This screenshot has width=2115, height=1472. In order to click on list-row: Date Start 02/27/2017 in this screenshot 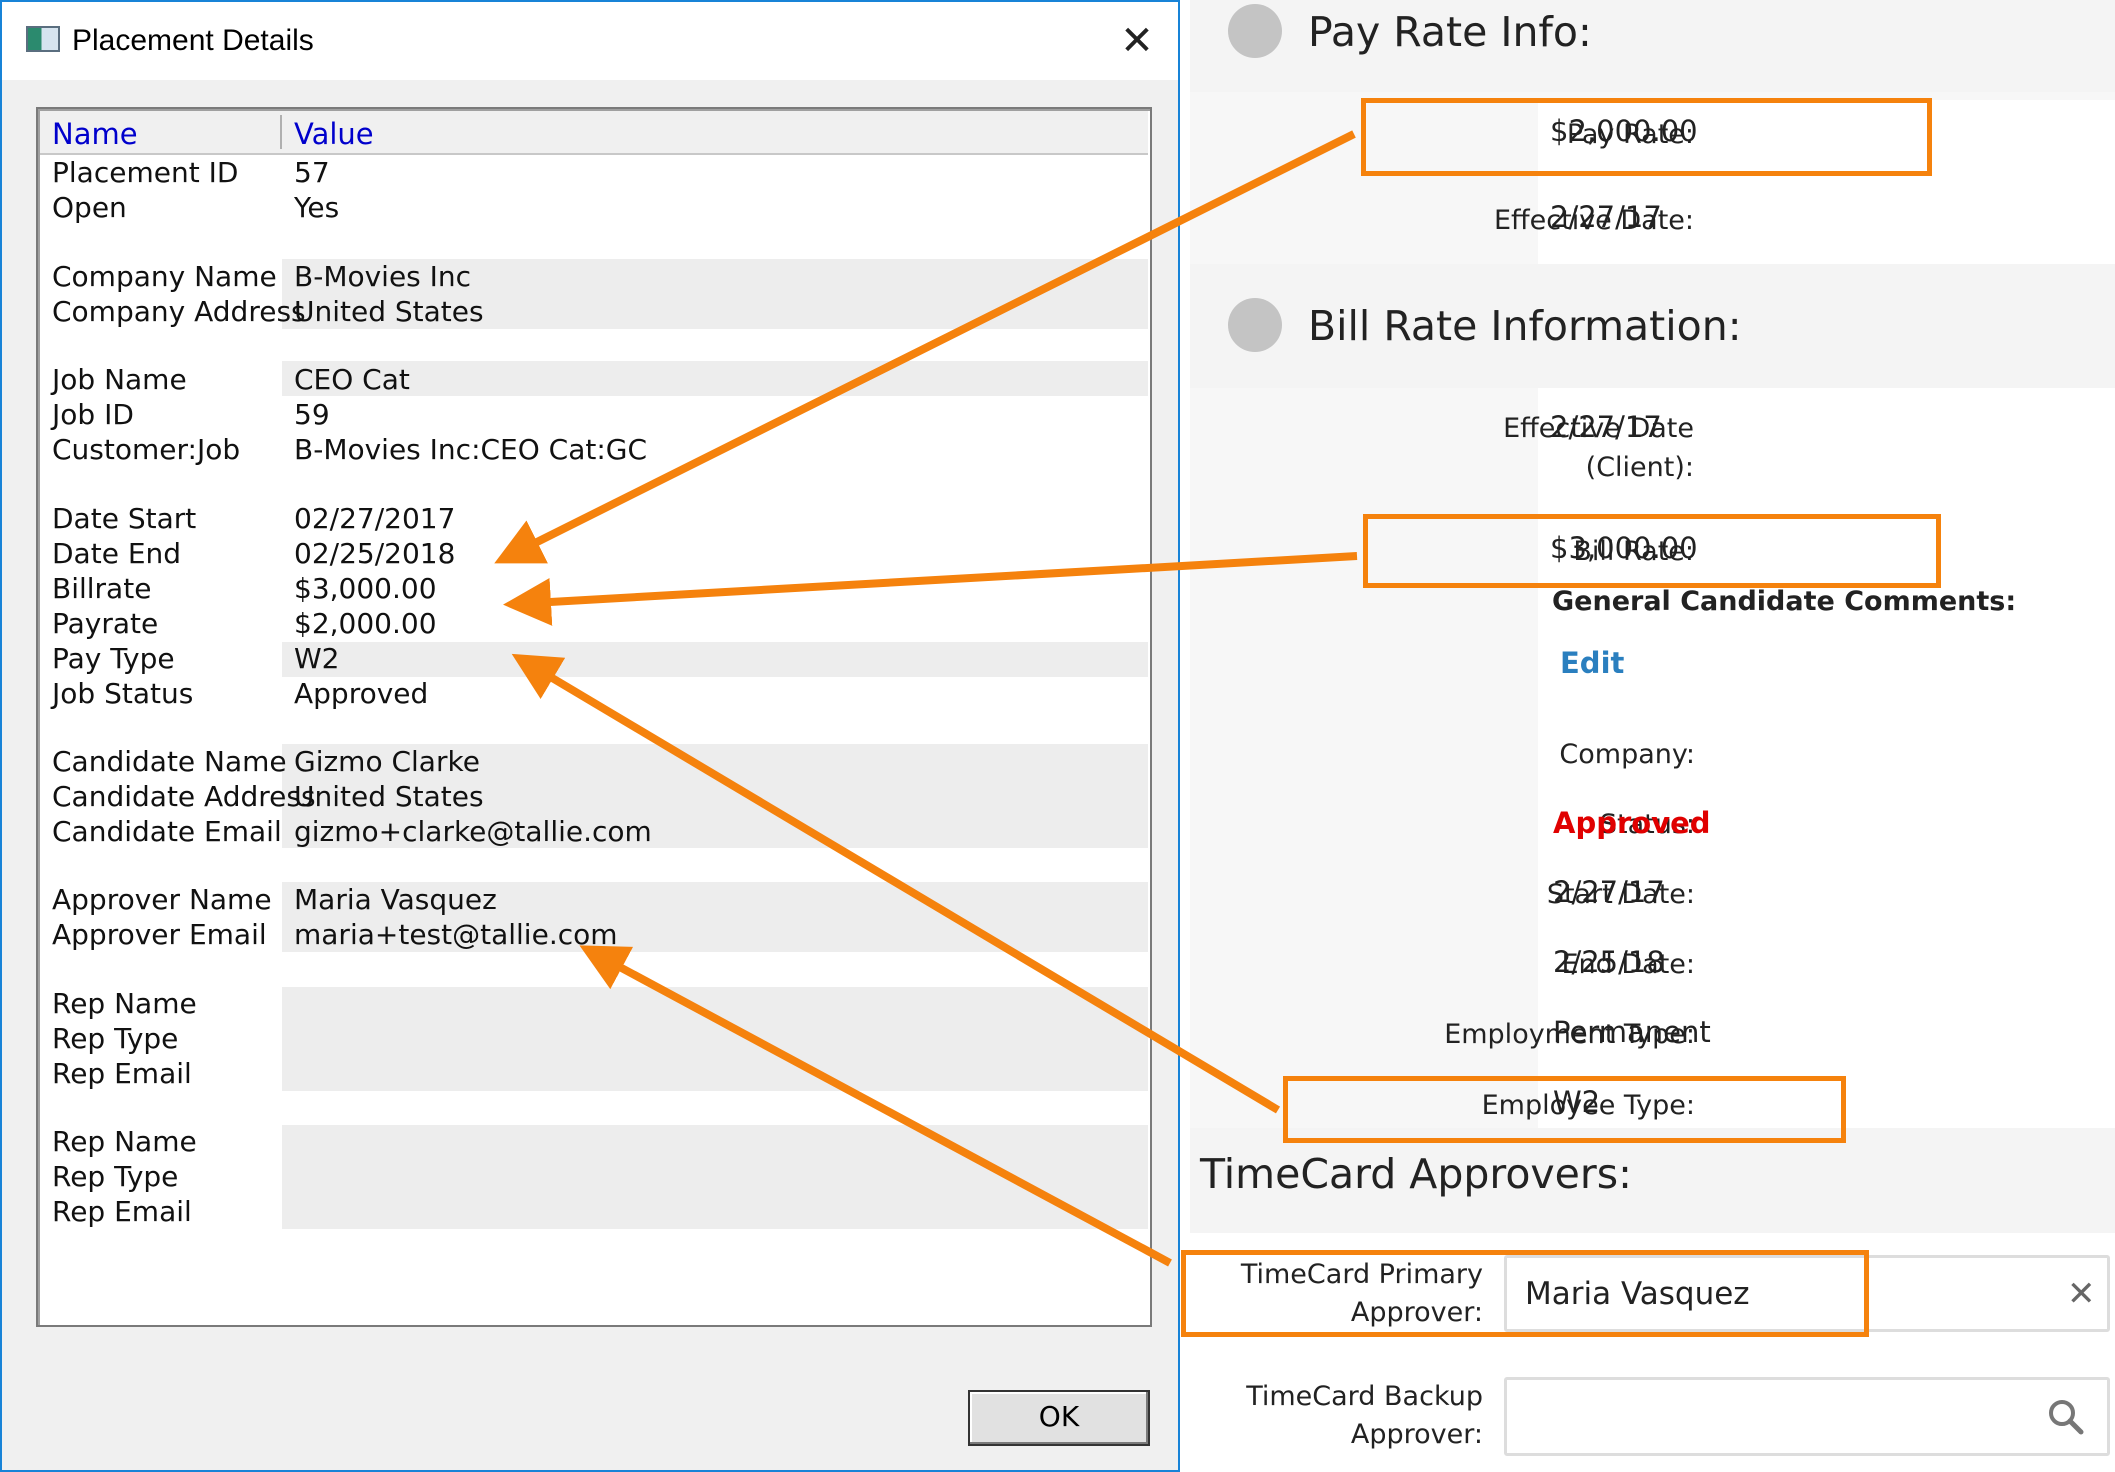, I will do `click(594, 518)`.